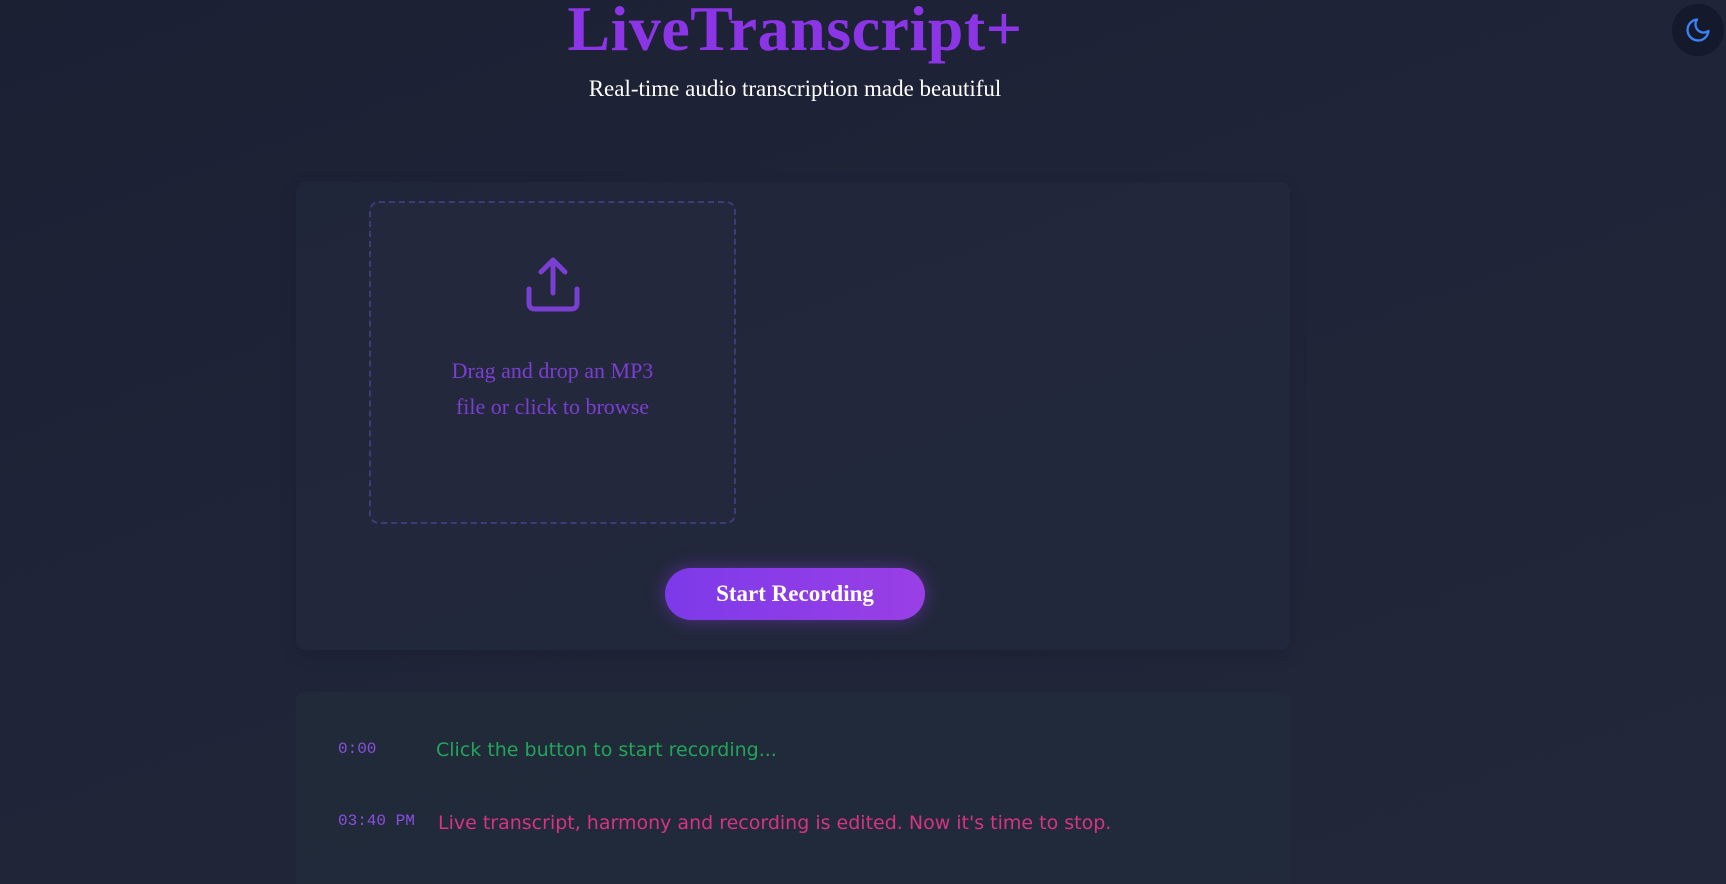 The width and height of the screenshot is (1726, 884). I want to click on start-recording-button: Start Recording, so click(795, 594).